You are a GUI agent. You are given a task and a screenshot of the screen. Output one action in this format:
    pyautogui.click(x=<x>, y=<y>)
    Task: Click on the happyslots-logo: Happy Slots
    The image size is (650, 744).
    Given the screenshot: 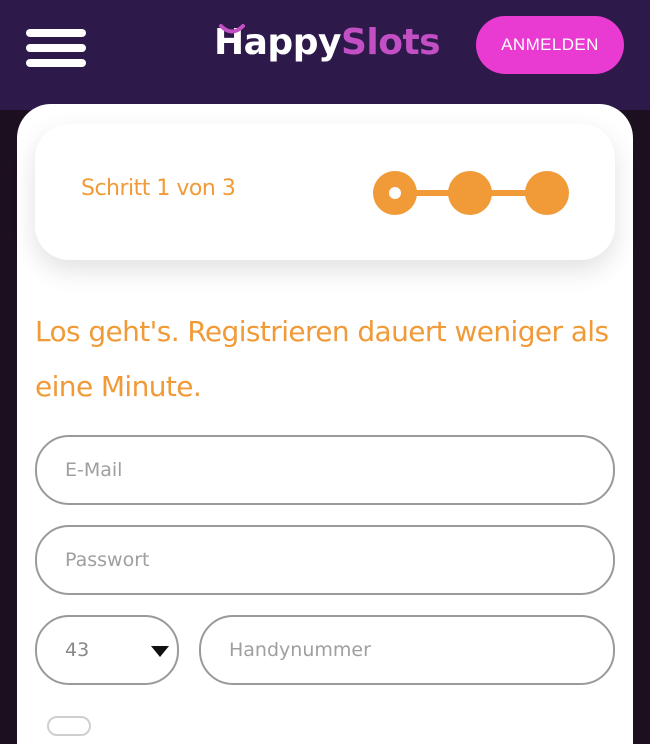 What is the action you would take?
    pyautogui.click(x=327, y=43)
    